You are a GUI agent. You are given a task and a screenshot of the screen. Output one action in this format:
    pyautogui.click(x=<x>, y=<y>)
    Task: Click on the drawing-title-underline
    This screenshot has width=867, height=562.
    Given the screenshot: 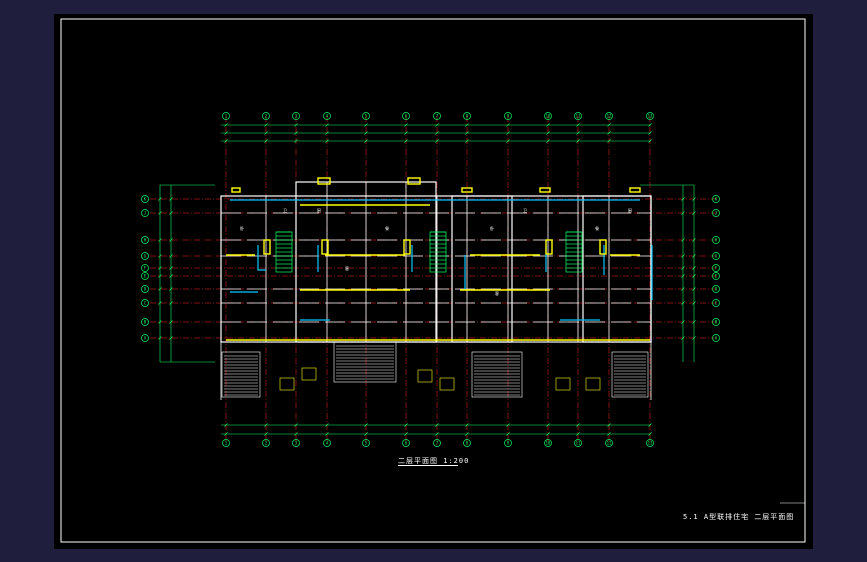 What is the action you would take?
    pyautogui.click(x=428, y=465)
    